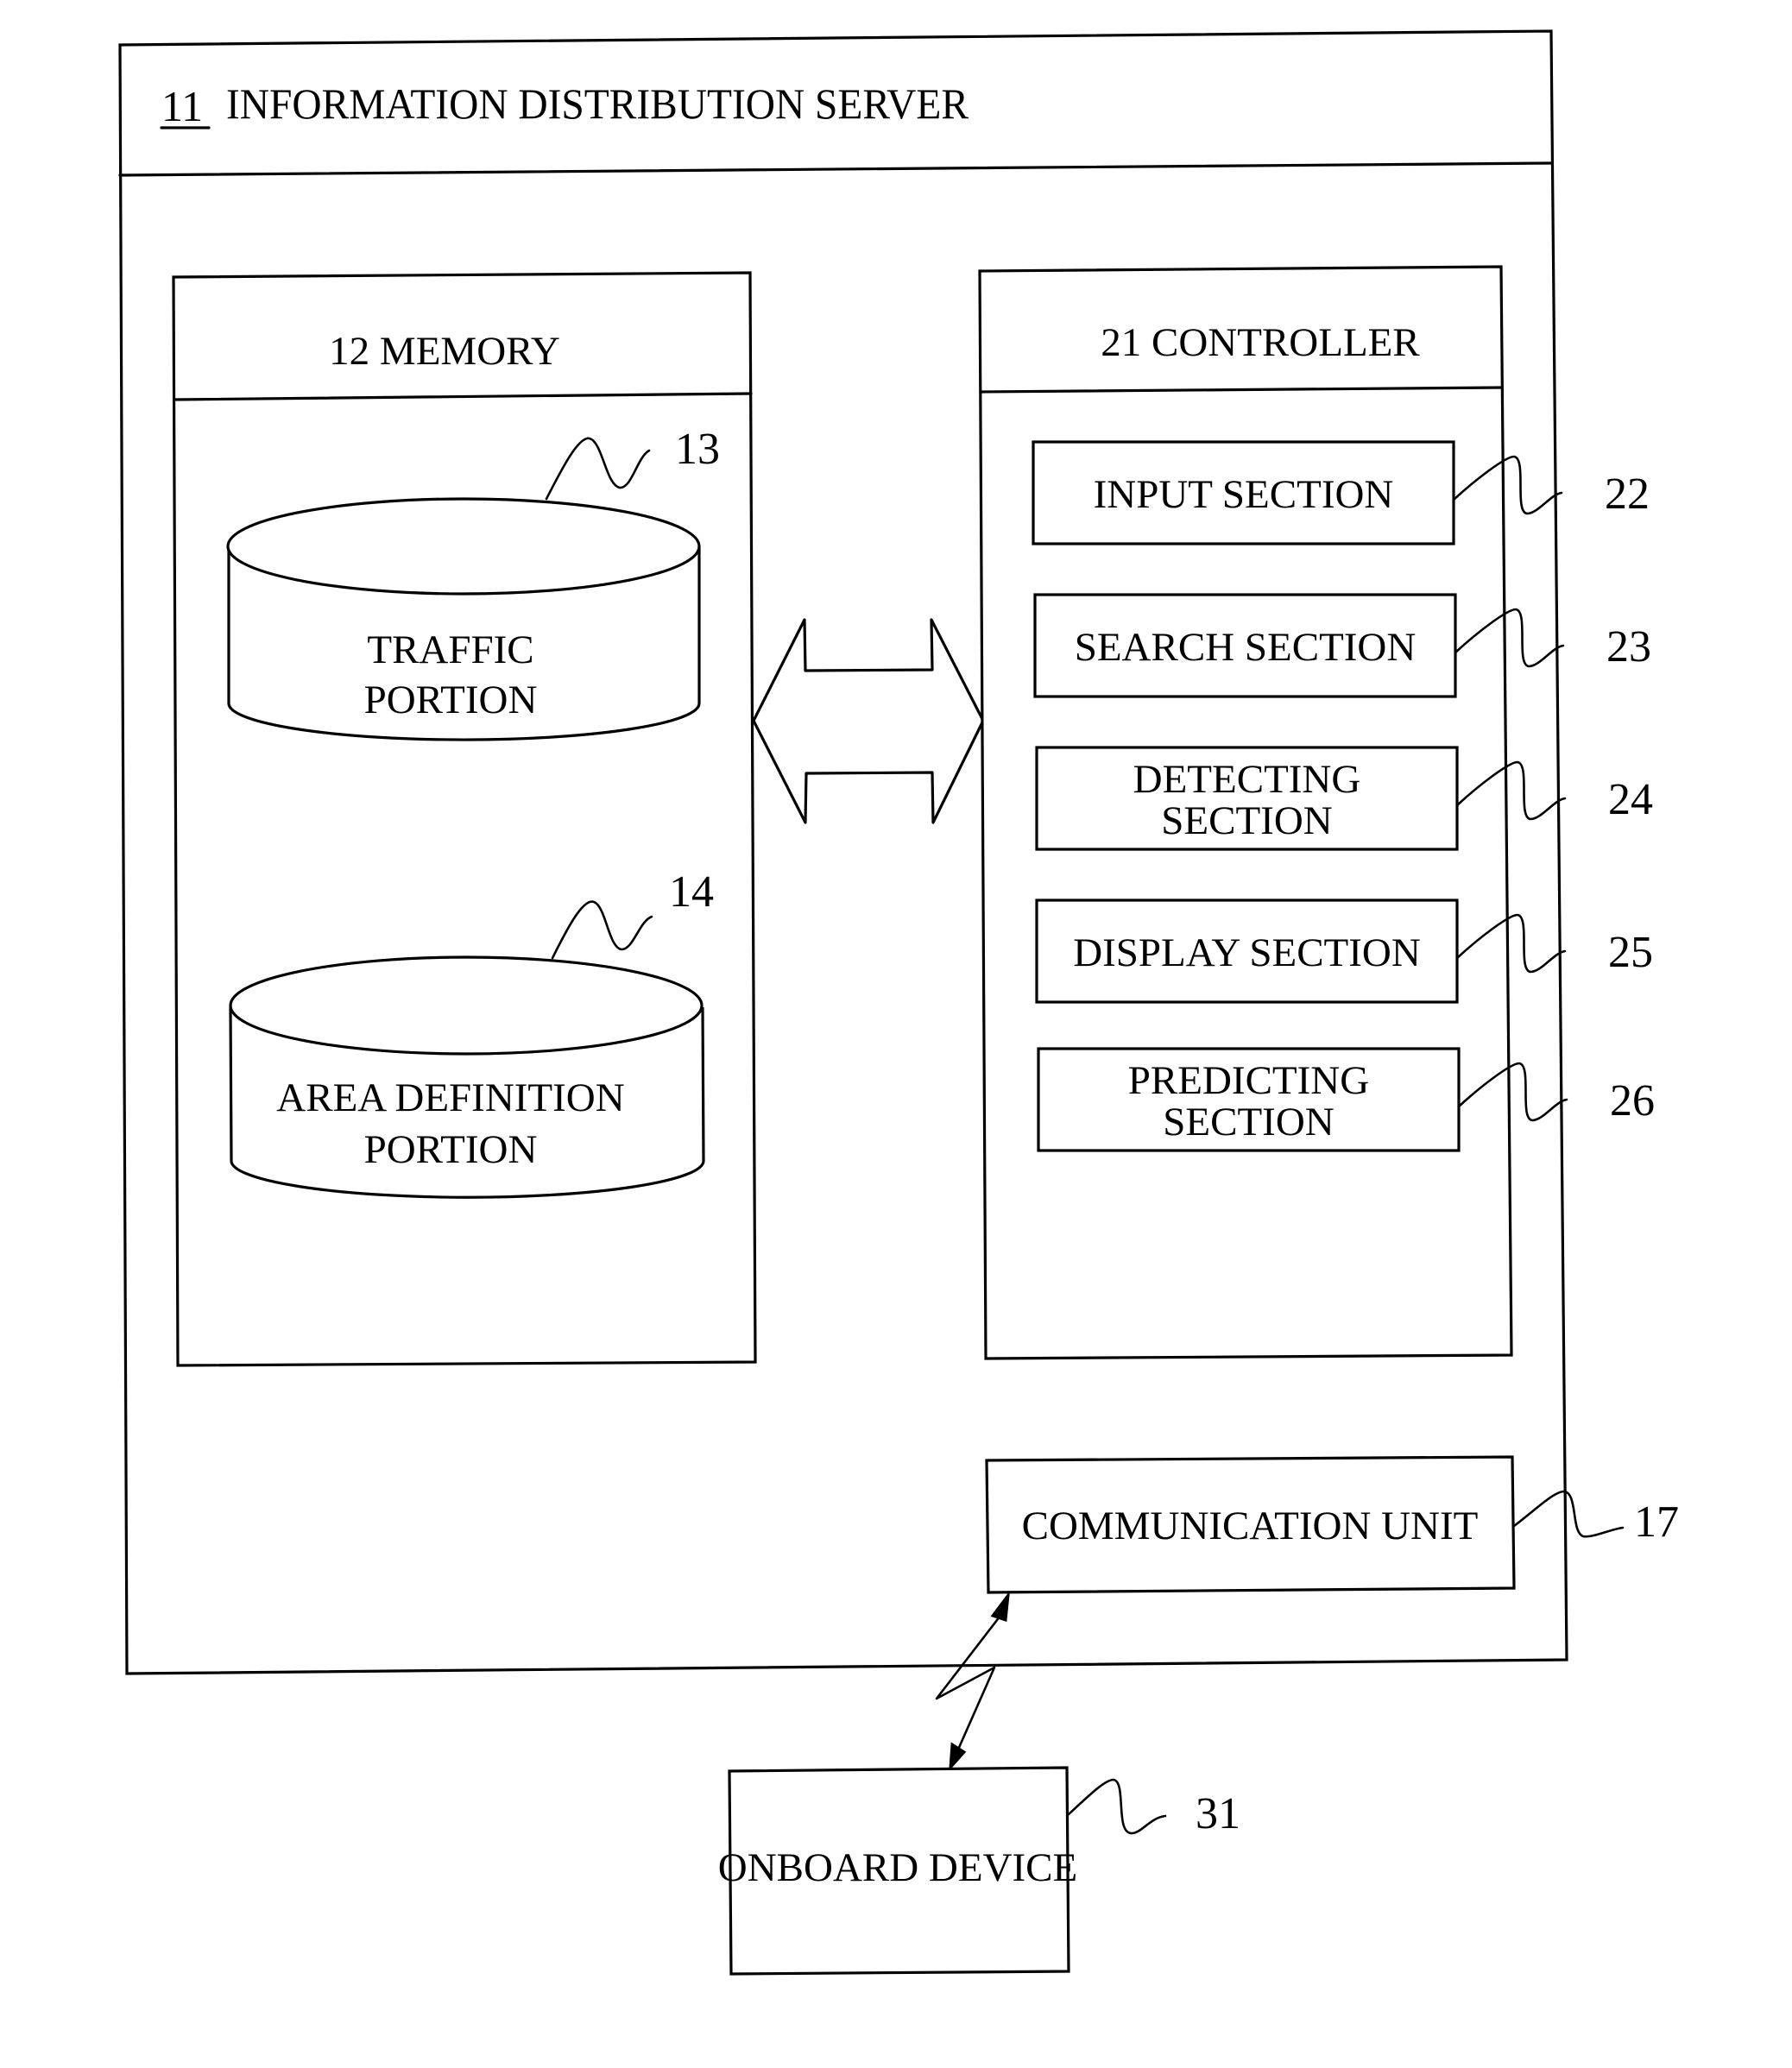 This screenshot has width=1792, height=2068. Describe the element at coordinates (1632, 1100) in the screenshot. I see `section-ref: 26` at that location.